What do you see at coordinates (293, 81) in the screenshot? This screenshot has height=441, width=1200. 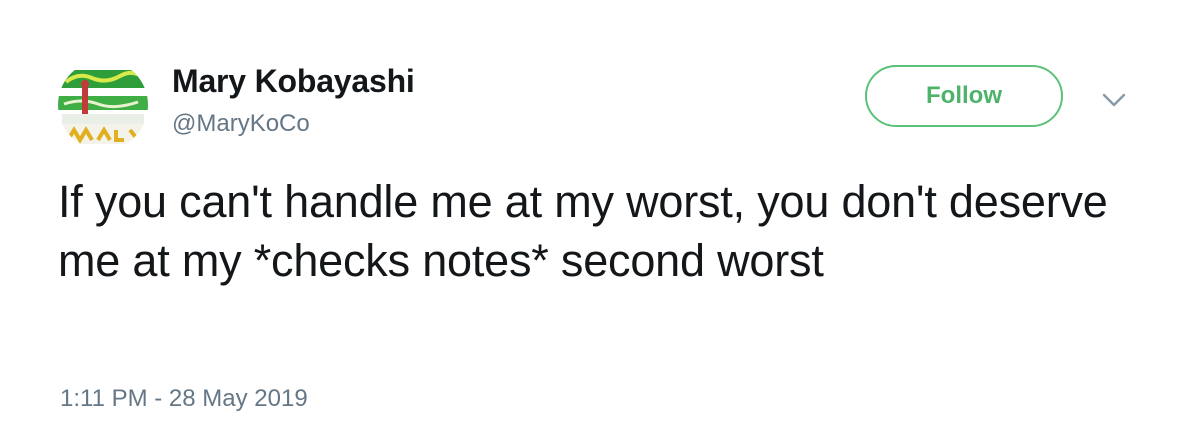 I see `display-name: Mary Kobayashi` at bounding box center [293, 81].